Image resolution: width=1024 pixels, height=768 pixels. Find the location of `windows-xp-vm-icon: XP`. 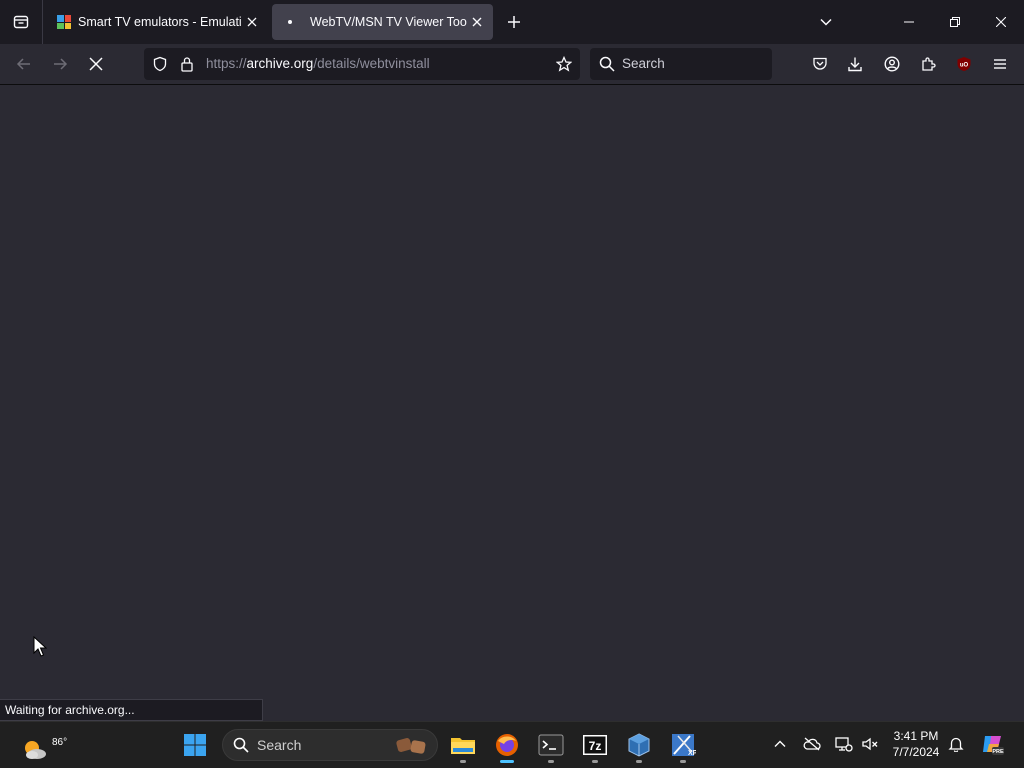

windows-xp-vm-icon: XP is located at coordinates (684, 745).